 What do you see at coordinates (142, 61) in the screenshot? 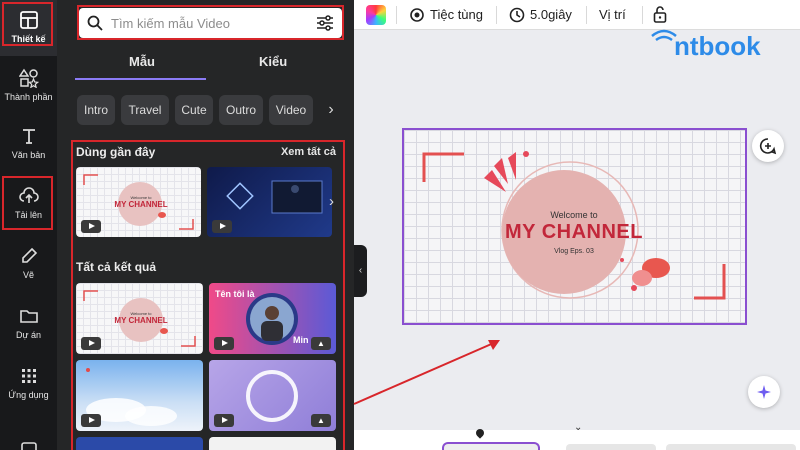
I see `tab-templates: Mẫu` at bounding box center [142, 61].